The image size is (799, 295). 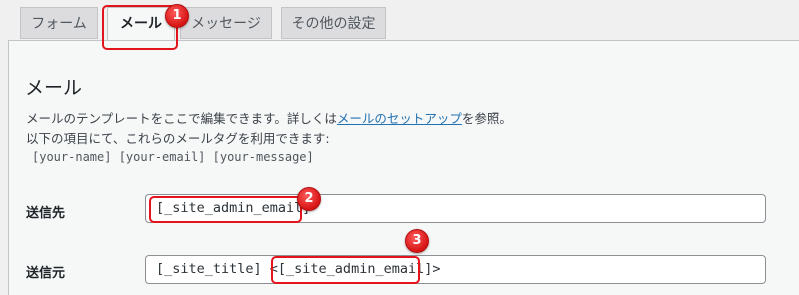 What do you see at coordinates (417, 241) in the screenshot?
I see `annotation-badge-3: 3` at bounding box center [417, 241].